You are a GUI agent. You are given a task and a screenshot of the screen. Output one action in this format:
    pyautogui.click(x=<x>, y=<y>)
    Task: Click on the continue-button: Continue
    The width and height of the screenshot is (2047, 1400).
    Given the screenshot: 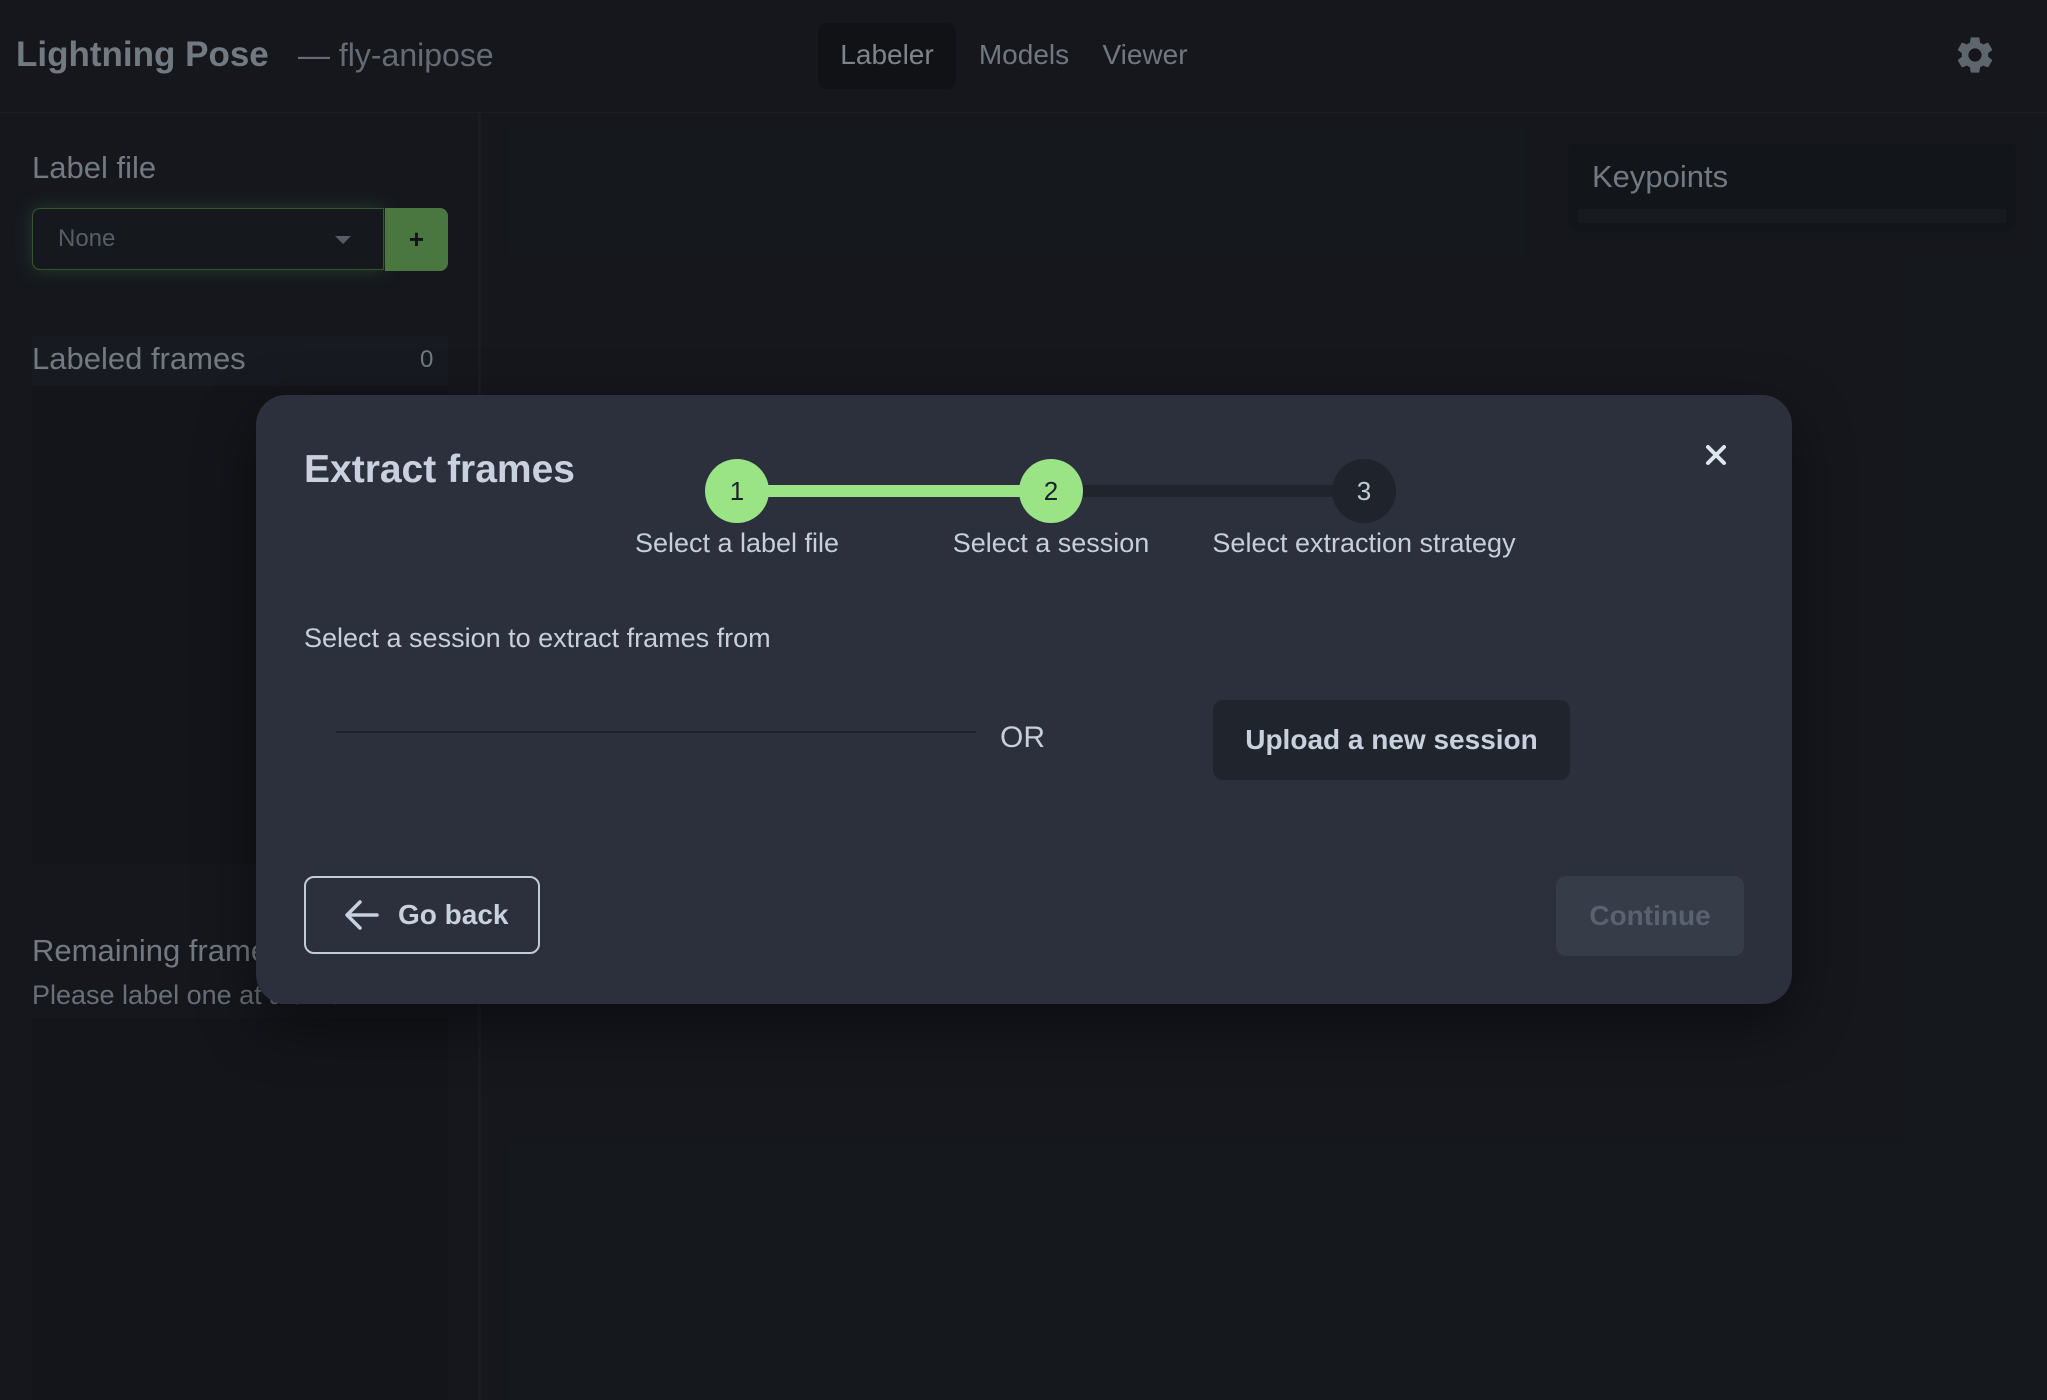 What is the action you would take?
    pyautogui.click(x=1650, y=916)
    